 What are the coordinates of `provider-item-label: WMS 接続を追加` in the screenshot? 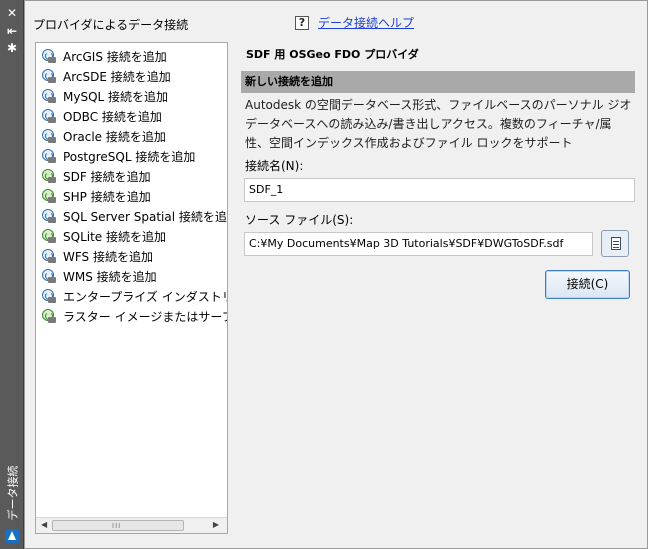 It's located at (110, 276).